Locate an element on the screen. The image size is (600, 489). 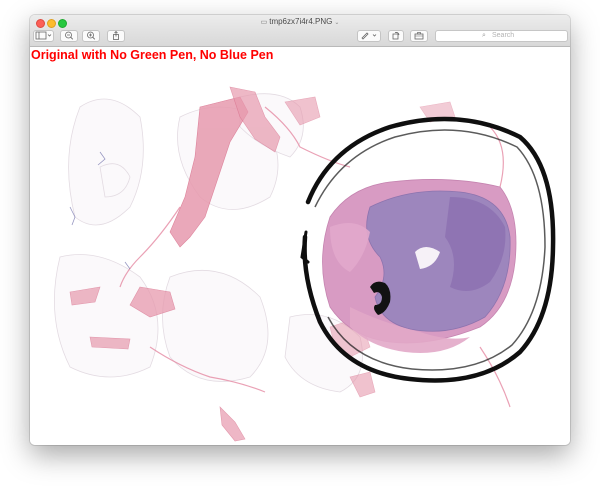
toolbox-icon is located at coordinates (419, 37).